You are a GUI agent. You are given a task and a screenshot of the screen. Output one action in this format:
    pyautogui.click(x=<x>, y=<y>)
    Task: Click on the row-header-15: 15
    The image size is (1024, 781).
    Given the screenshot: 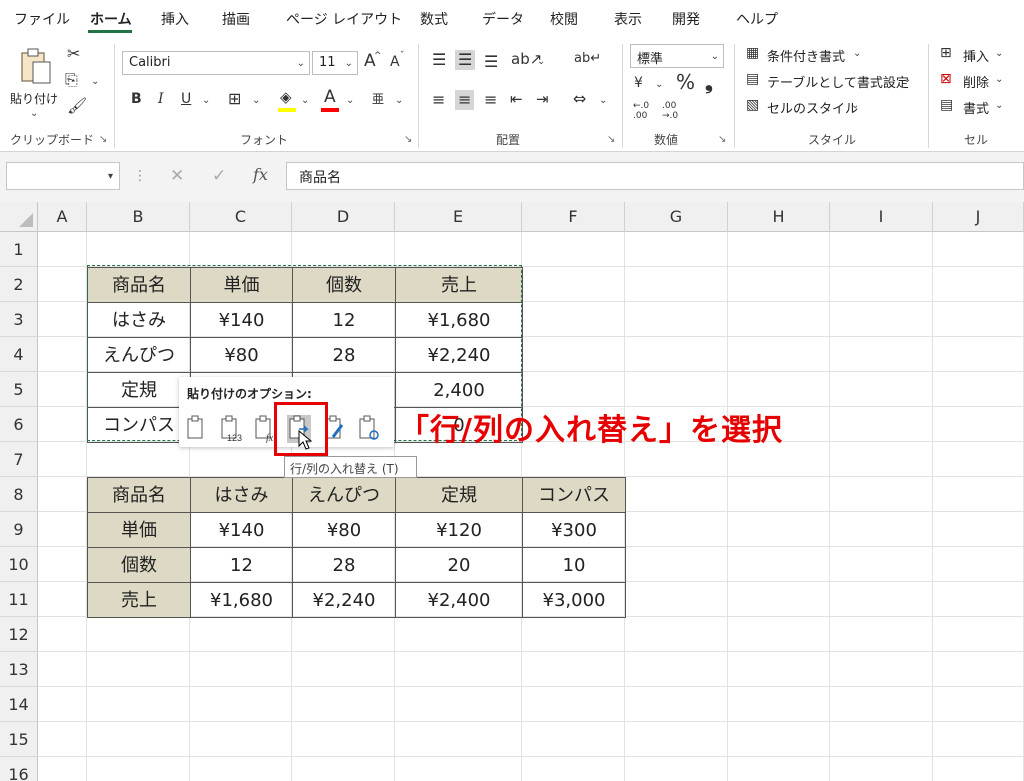 What is the action you would take?
    pyautogui.click(x=19, y=739)
    